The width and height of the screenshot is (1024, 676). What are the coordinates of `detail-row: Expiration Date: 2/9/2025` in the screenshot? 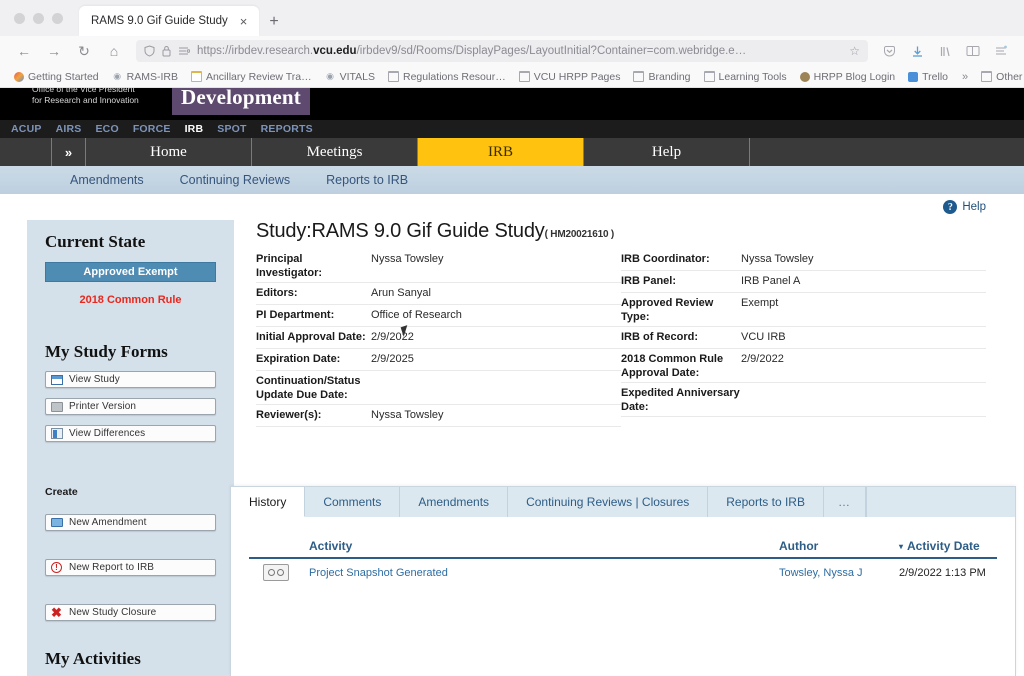 It's located at (438, 360).